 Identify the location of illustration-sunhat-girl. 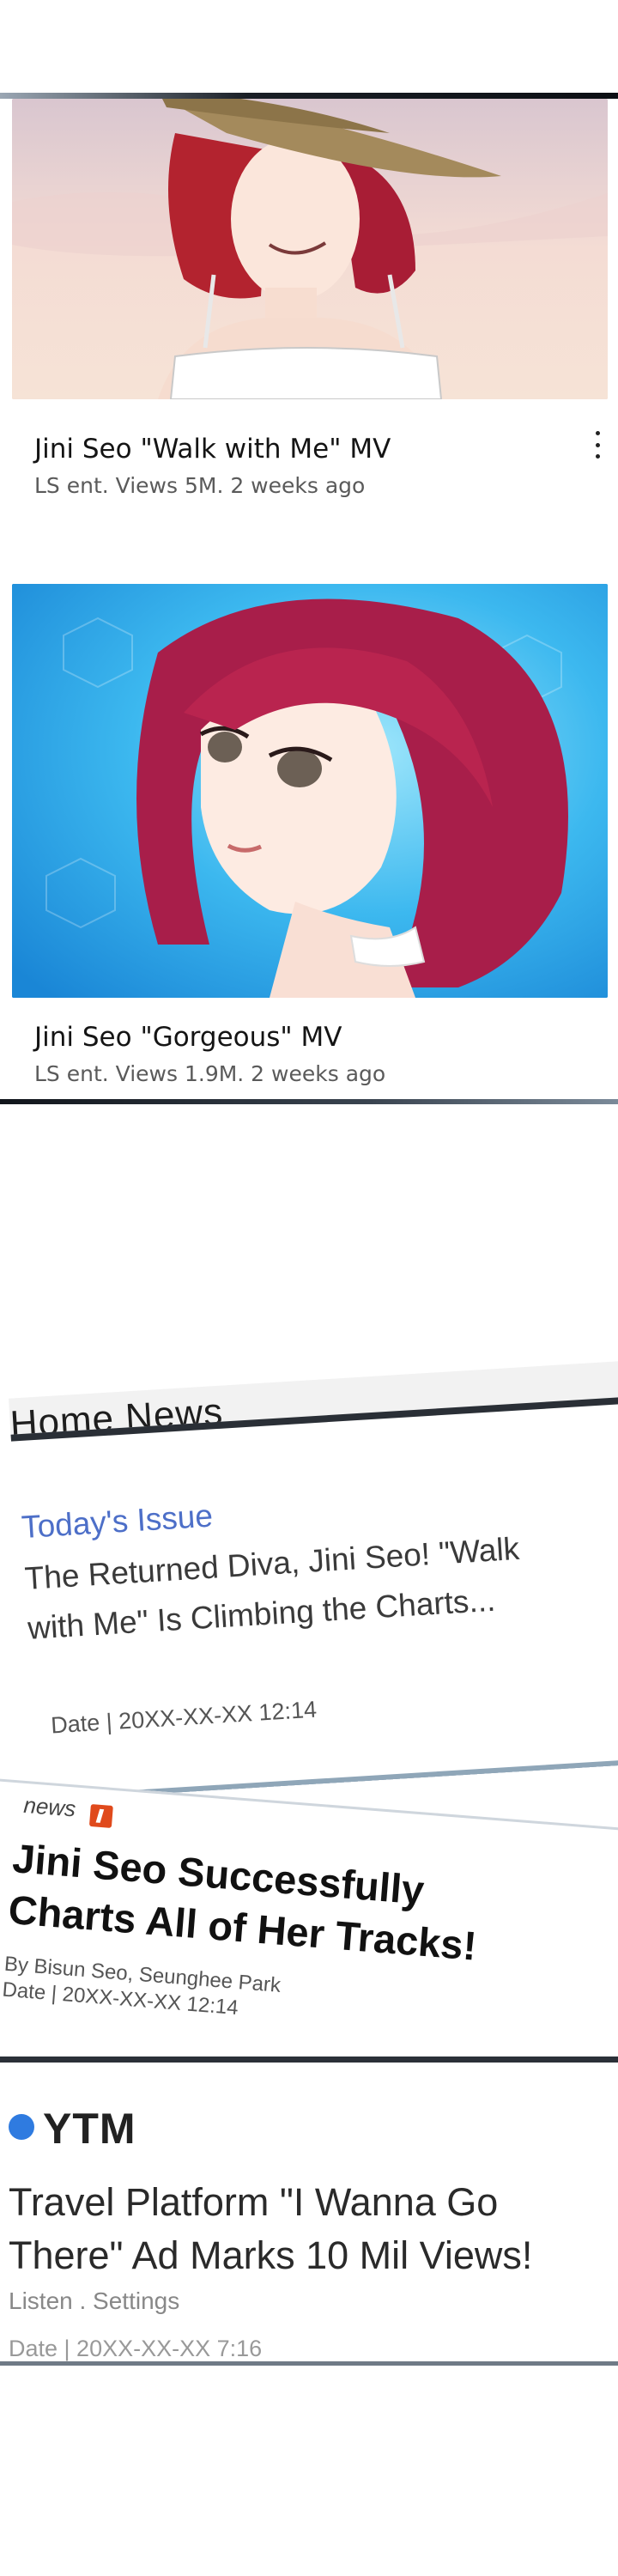
(310, 249).